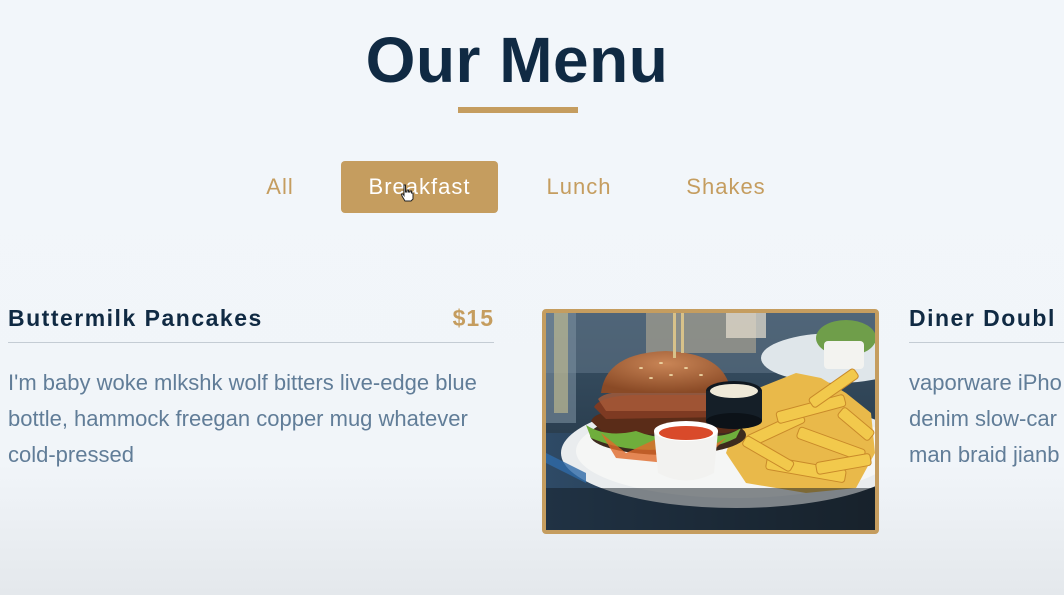 Image resolution: width=1064 pixels, height=595 pixels. I want to click on filter-bar: All Breakfast Lunch Shakes, so click(532, 187).